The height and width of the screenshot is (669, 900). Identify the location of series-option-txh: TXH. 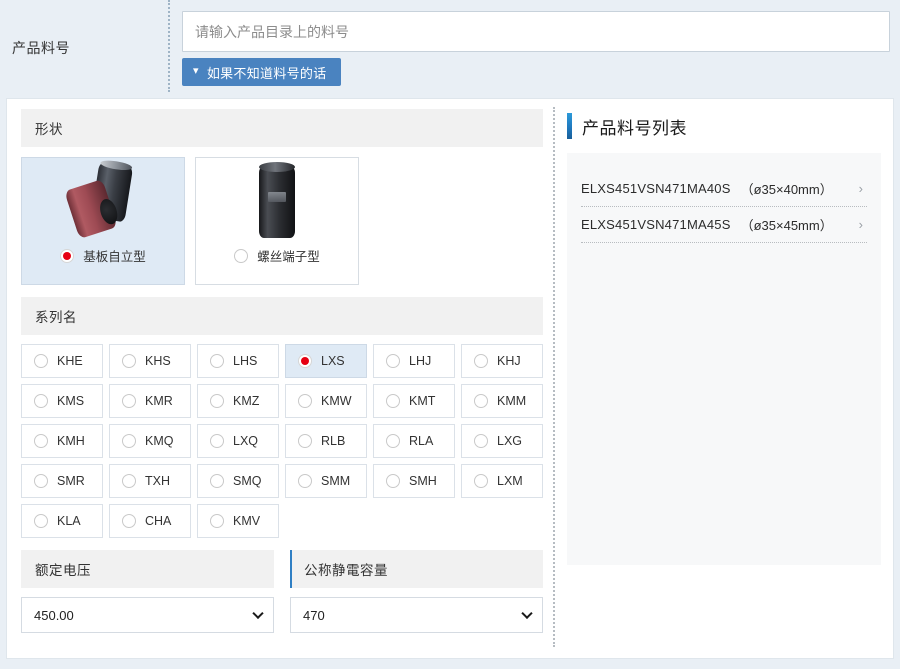
(150, 481).